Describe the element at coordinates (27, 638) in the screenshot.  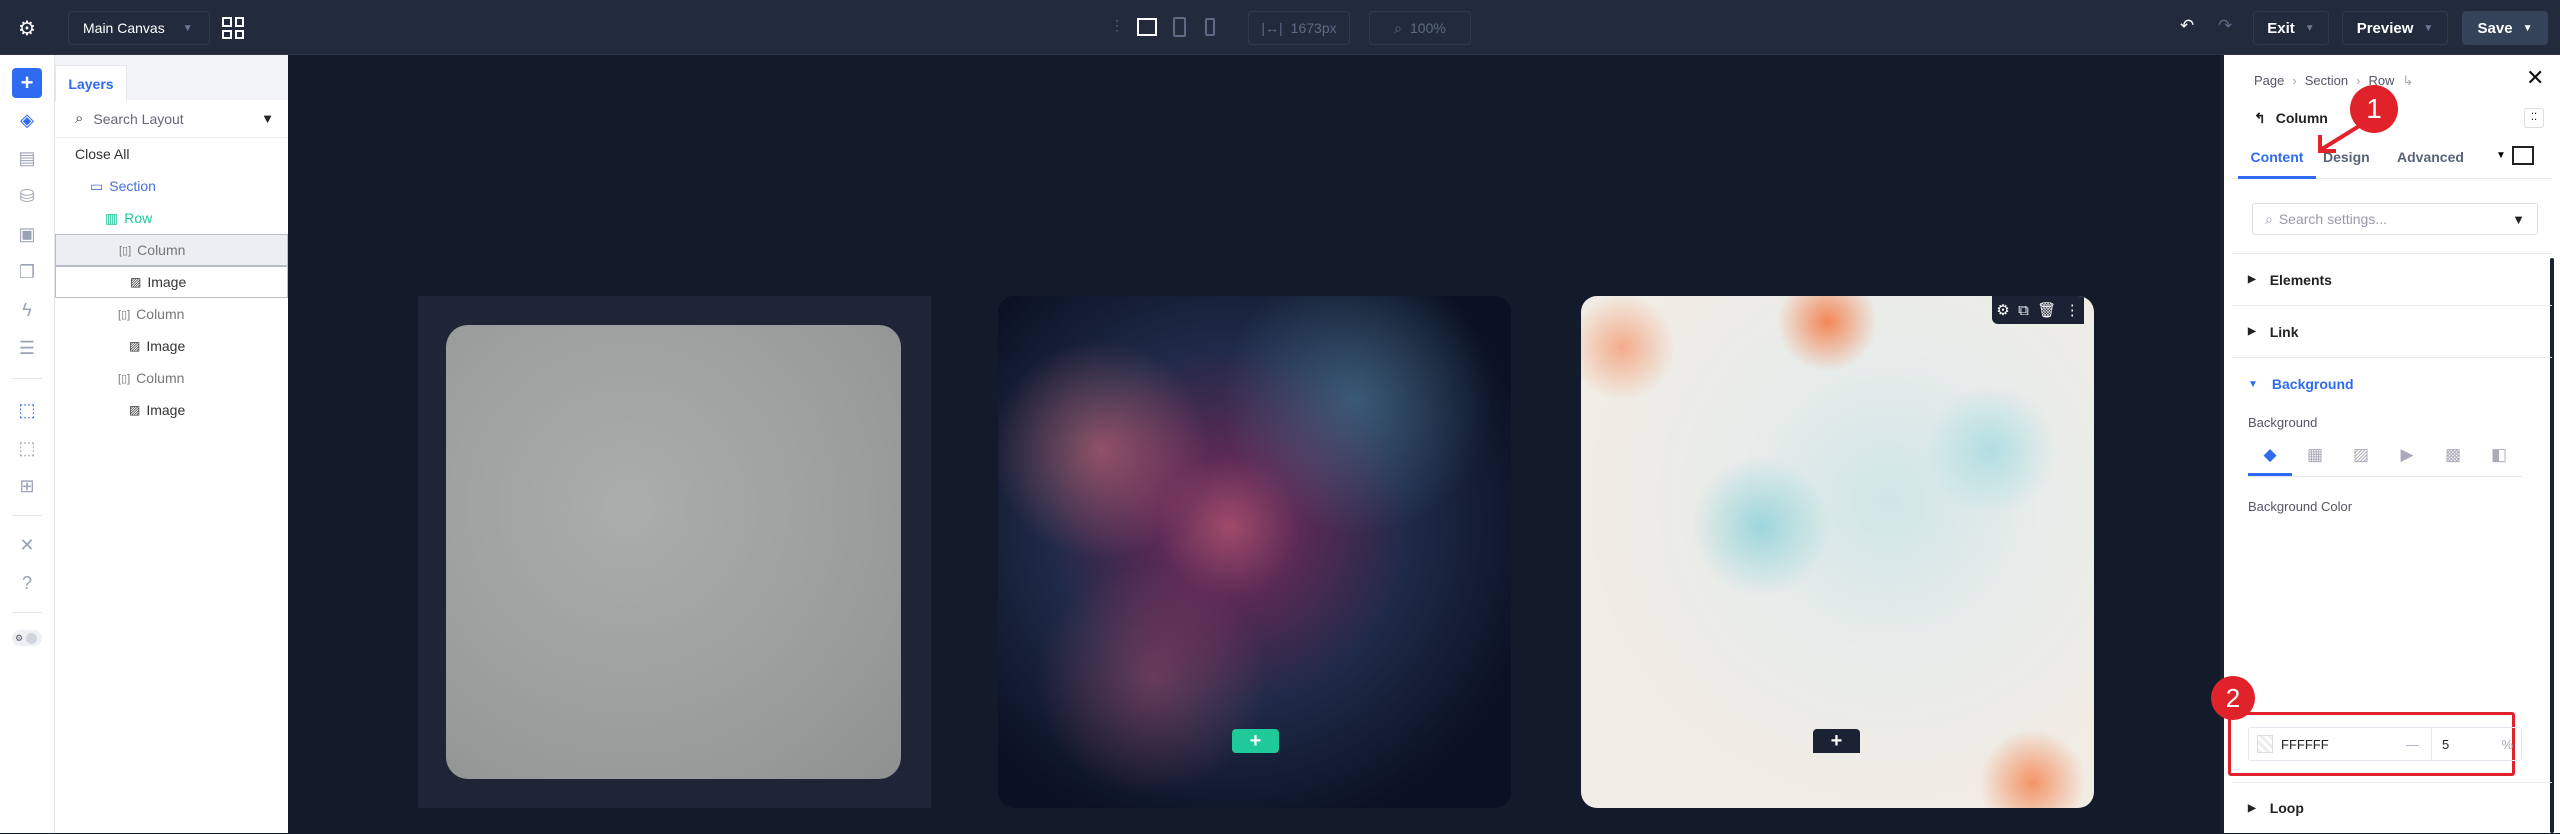
I see `theme-toggle: ⚙` at that location.